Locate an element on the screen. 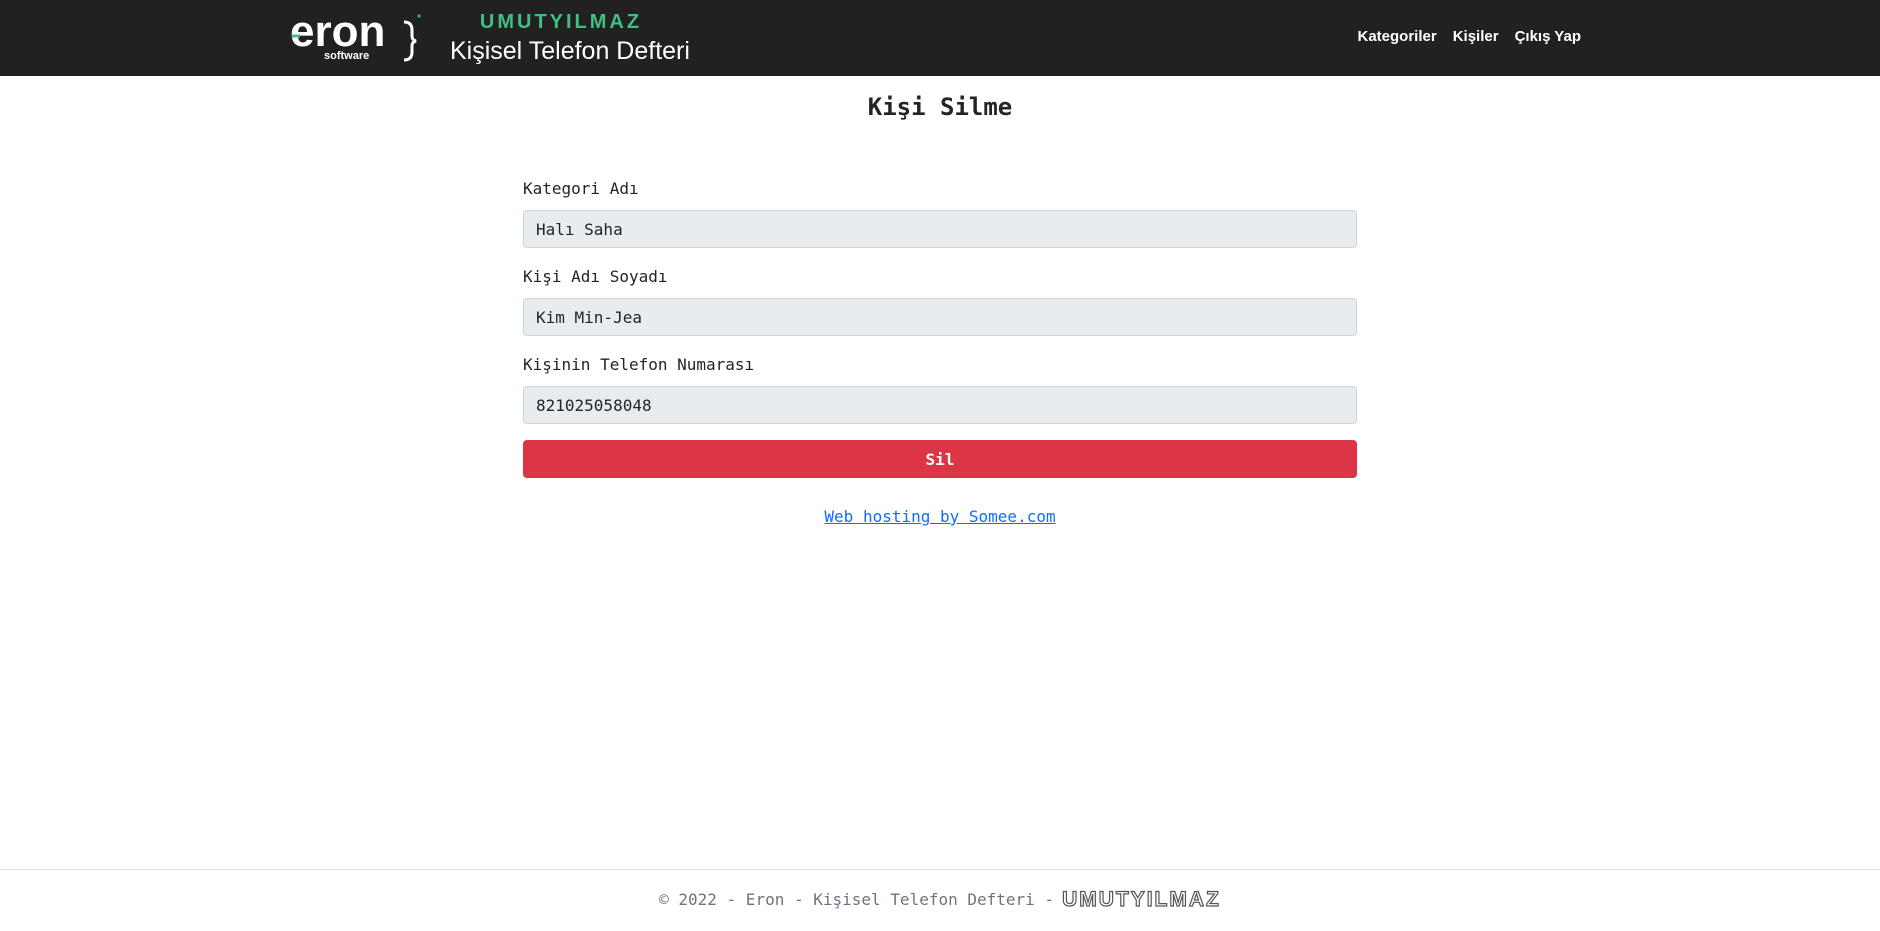 The image size is (1880, 931). full-name-input is located at coordinates (940, 317).